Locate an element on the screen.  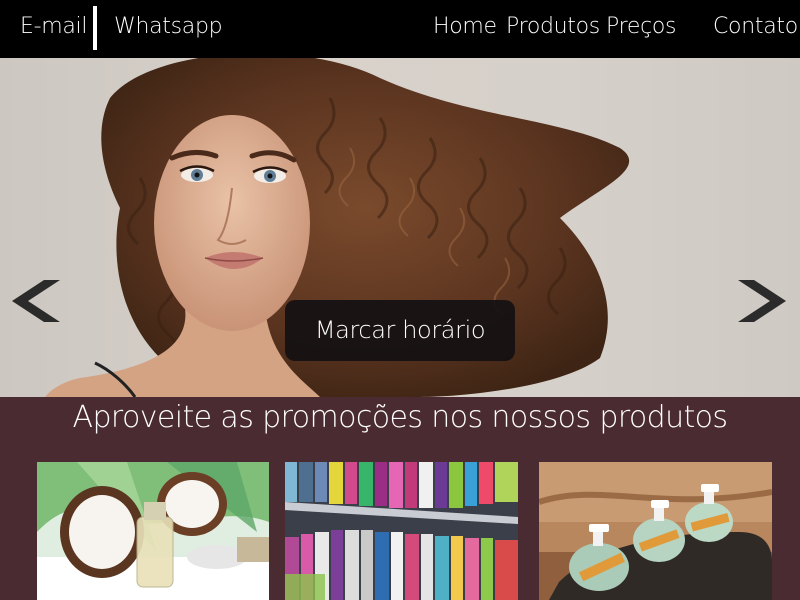
carousel-prev-button is located at coordinates (35, 301).